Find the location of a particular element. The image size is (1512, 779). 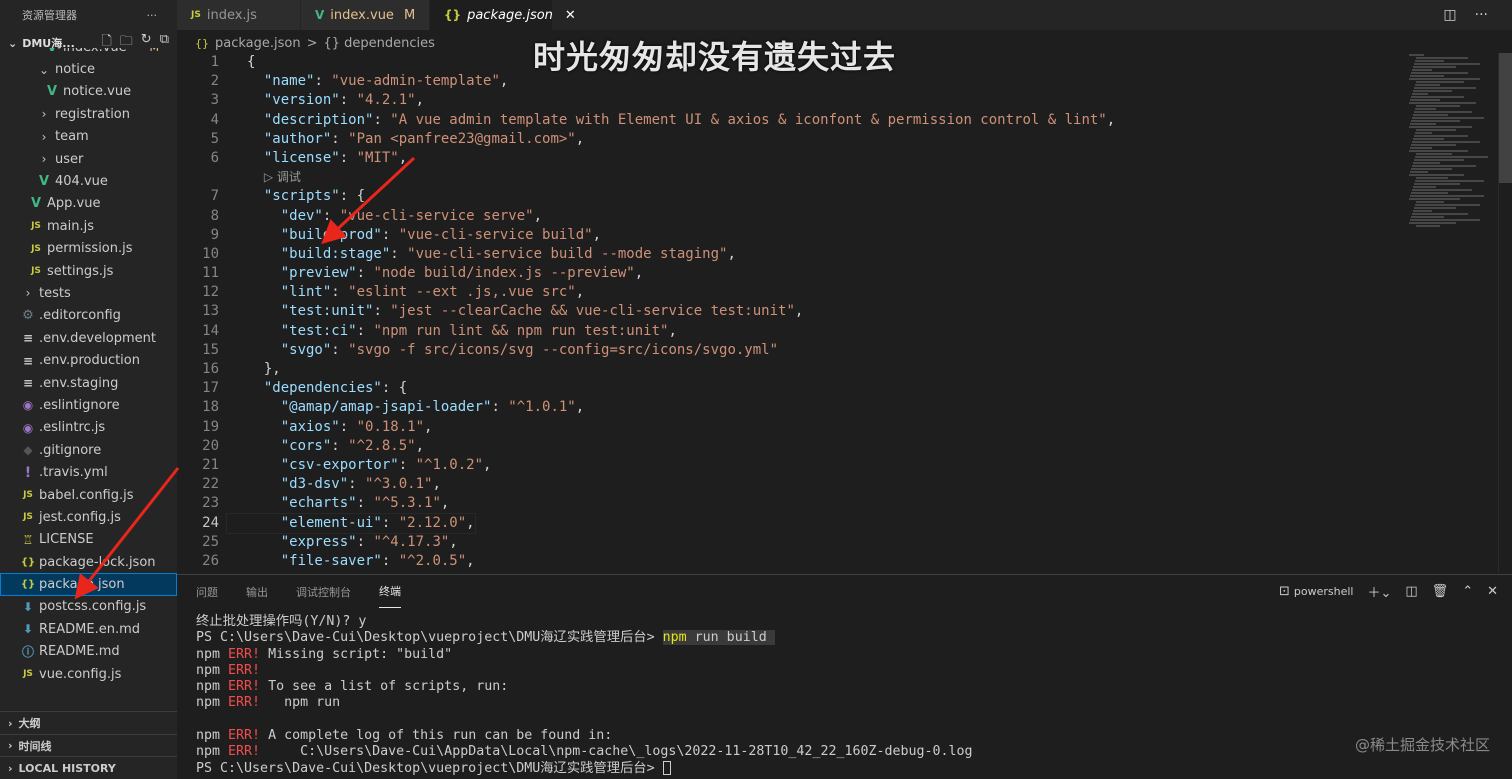

token-key: "dev" is located at coordinates (301, 215).